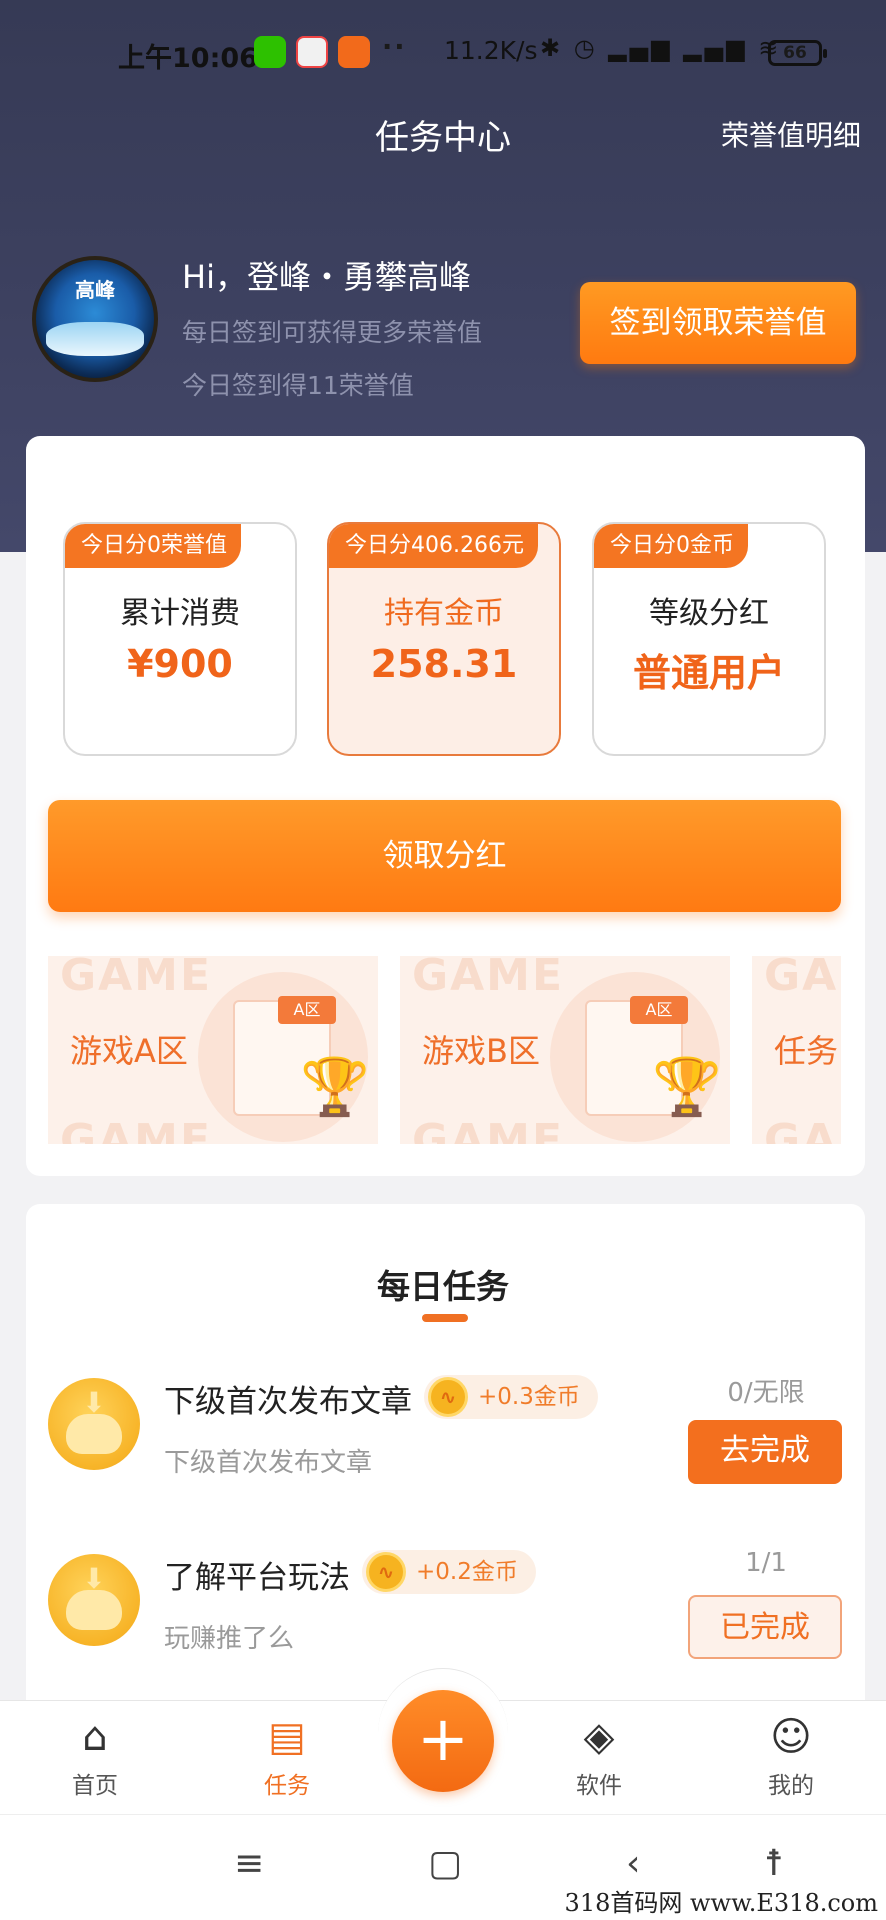 The width and height of the screenshot is (886, 1920). I want to click on back-icon: ‹, so click(633, 1863).